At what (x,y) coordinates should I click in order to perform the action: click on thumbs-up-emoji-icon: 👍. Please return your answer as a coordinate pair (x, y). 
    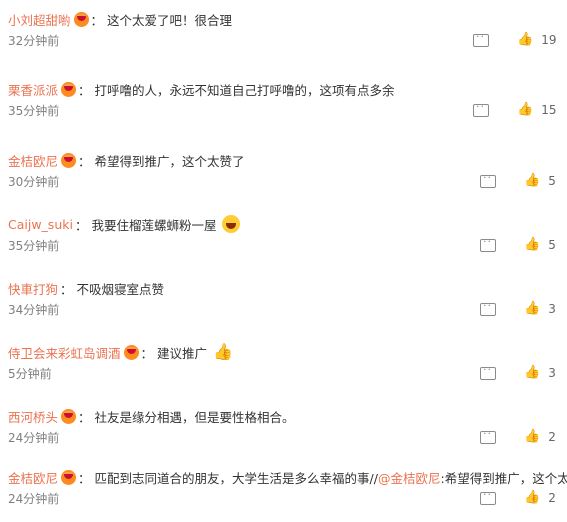
    Looking at the image, I should click on (223, 351).